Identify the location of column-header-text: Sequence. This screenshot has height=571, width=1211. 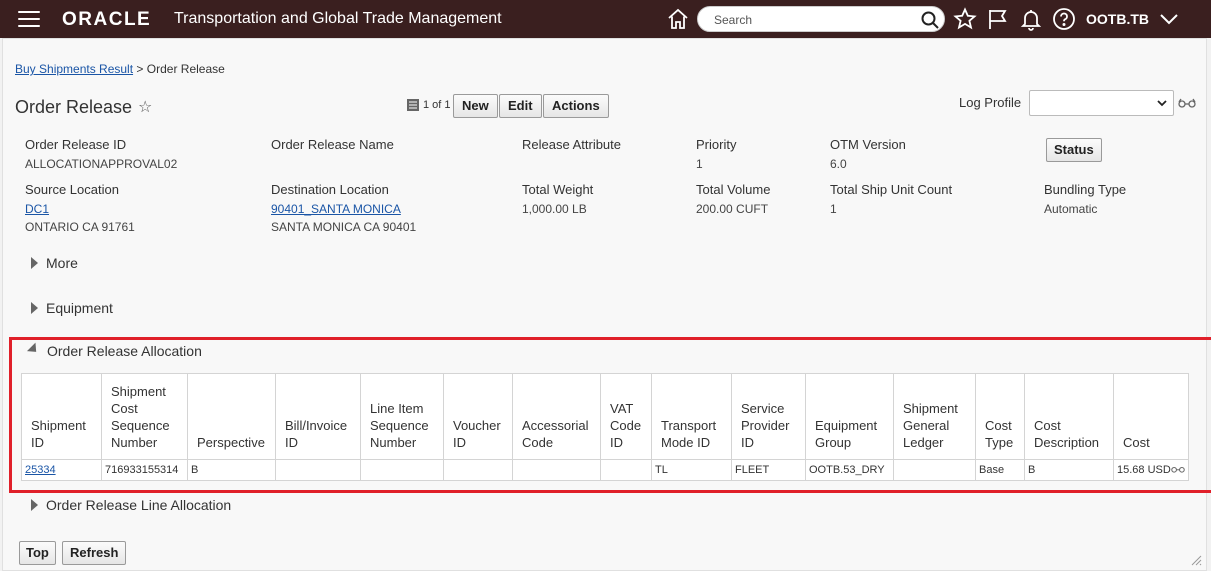
(399, 425).